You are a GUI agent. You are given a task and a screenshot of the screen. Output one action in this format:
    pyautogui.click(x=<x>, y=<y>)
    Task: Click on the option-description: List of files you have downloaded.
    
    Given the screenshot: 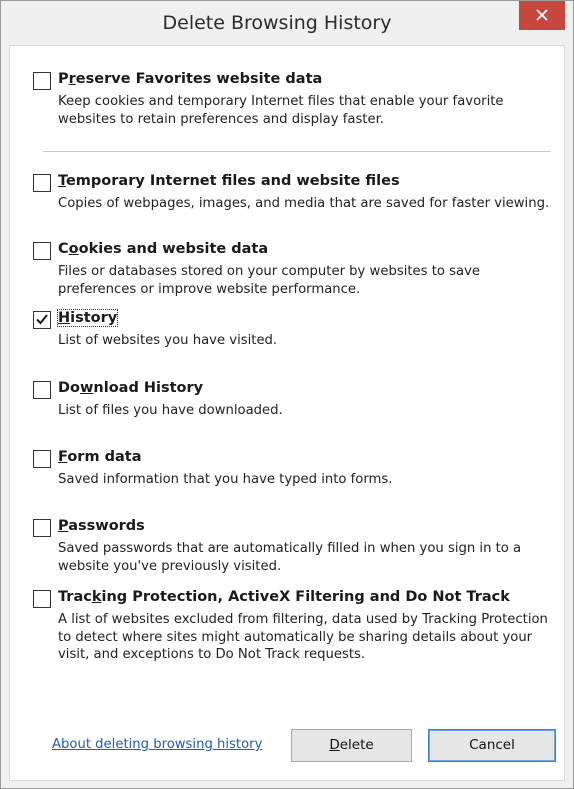 What is the action you would take?
    pyautogui.click(x=170, y=410)
    